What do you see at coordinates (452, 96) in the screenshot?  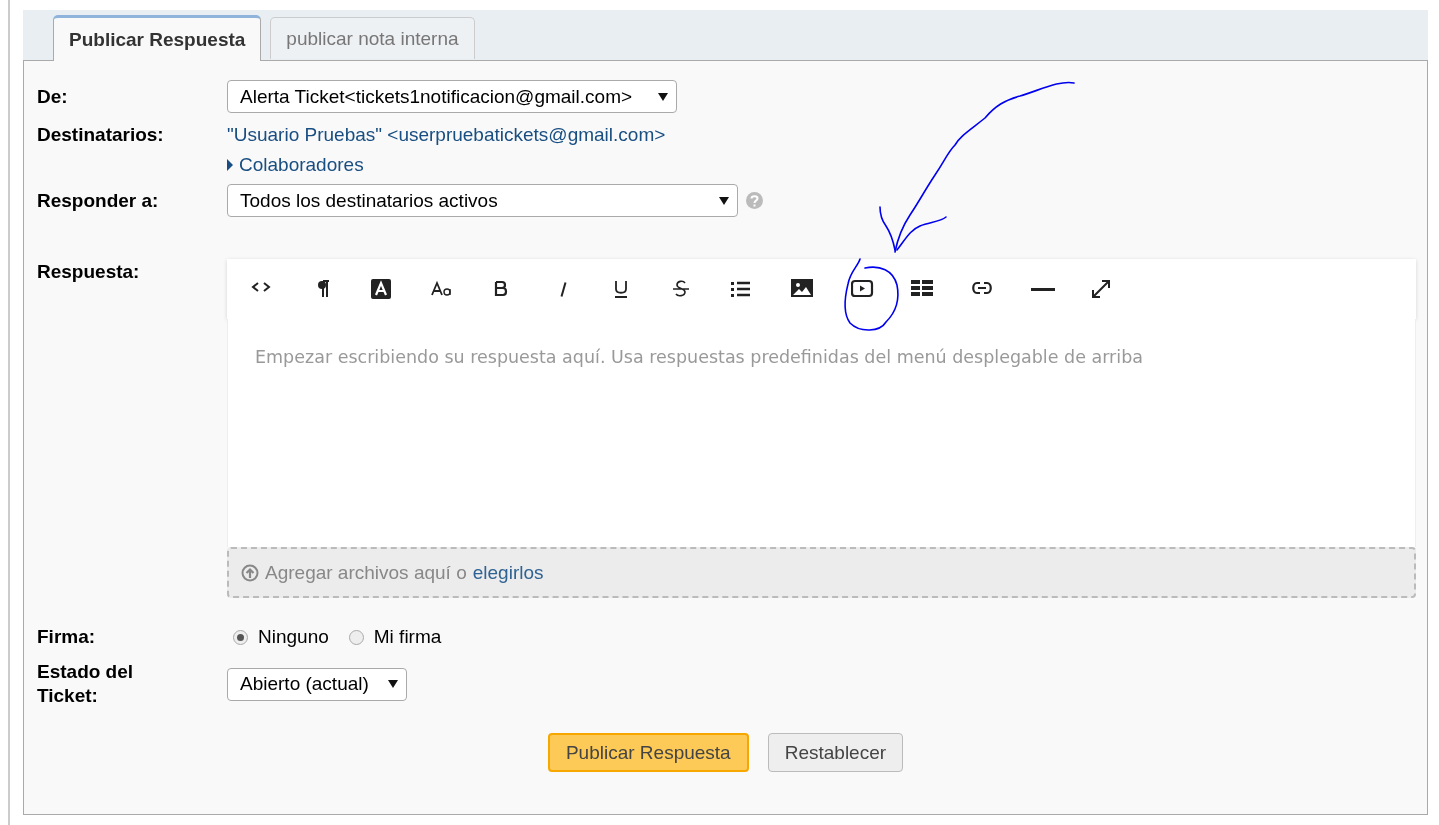 I see `dropdown: Alerta Ticket<tickets1notificacion@gmail.com>` at bounding box center [452, 96].